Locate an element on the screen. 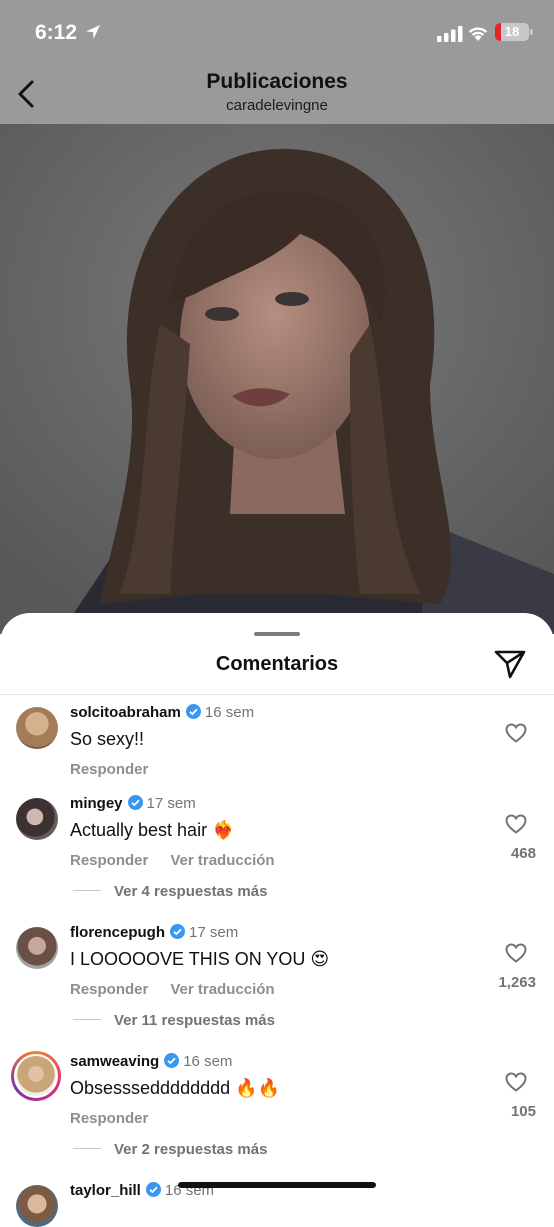  wifi-icon is located at coordinates (478, 34).